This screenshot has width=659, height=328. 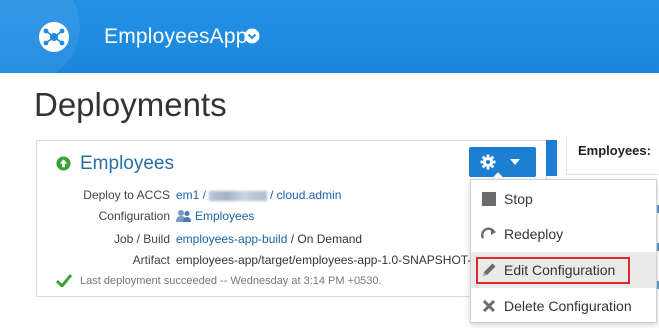 I want to click on configuration-label: Configuration, so click(x=134, y=216).